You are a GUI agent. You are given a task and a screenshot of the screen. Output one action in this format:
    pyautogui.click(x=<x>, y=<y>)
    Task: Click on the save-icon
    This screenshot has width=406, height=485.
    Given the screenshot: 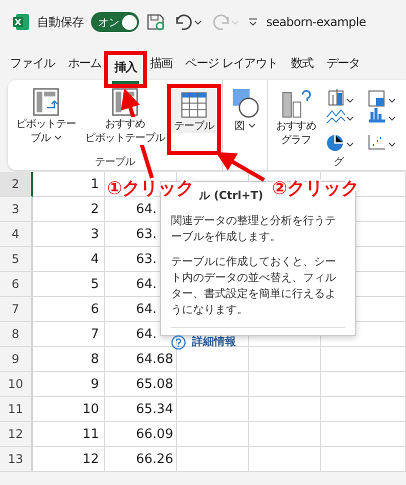 What is the action you would take?
    pyautogui.click(x=156, y=22)
    